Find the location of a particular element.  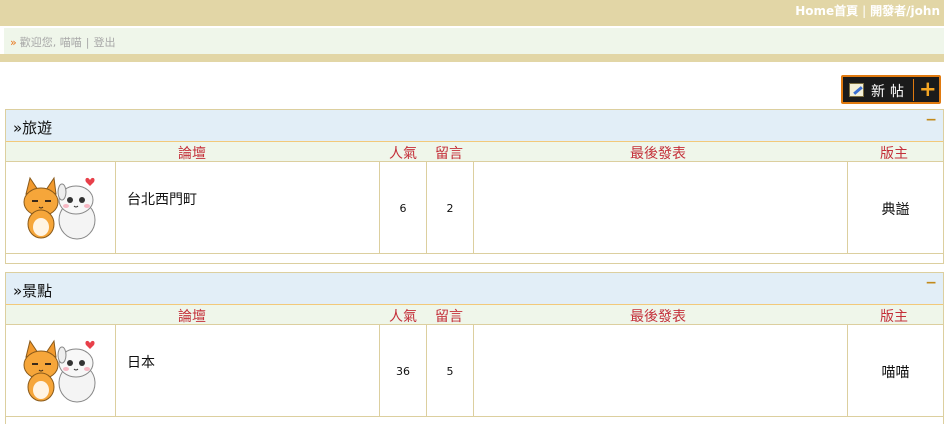

home-link: Home首頁 is located at coordinates (826, 11).